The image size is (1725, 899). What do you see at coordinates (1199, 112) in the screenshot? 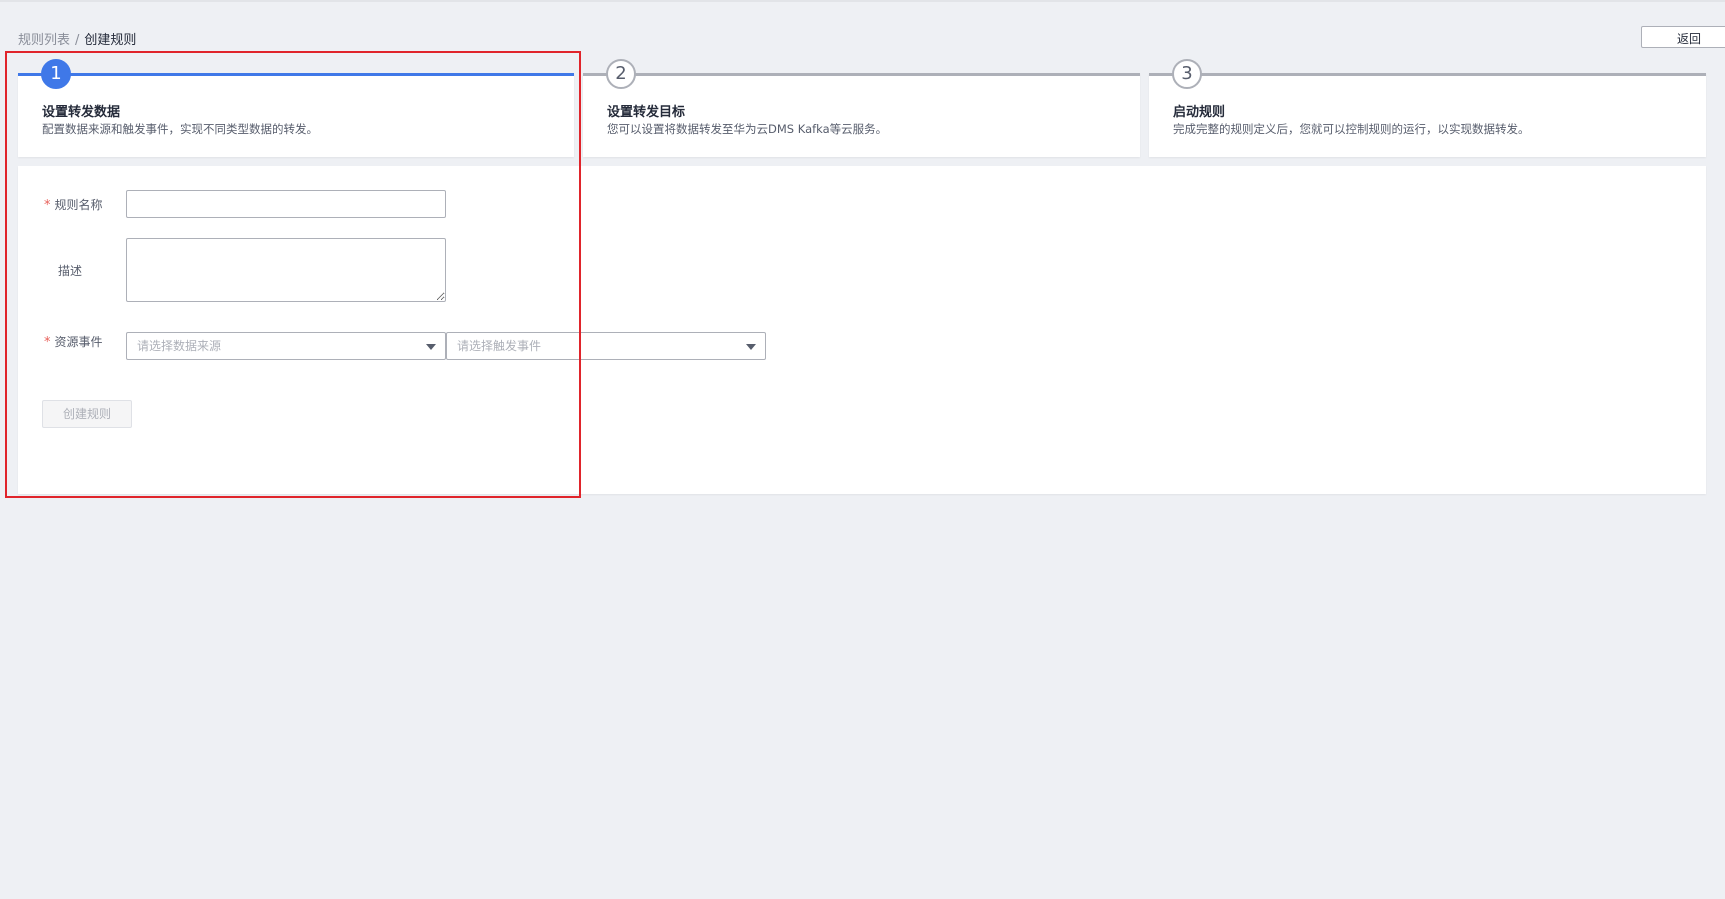
I see `step-3-title: 启动规则` at bounding box center [1199, 112].